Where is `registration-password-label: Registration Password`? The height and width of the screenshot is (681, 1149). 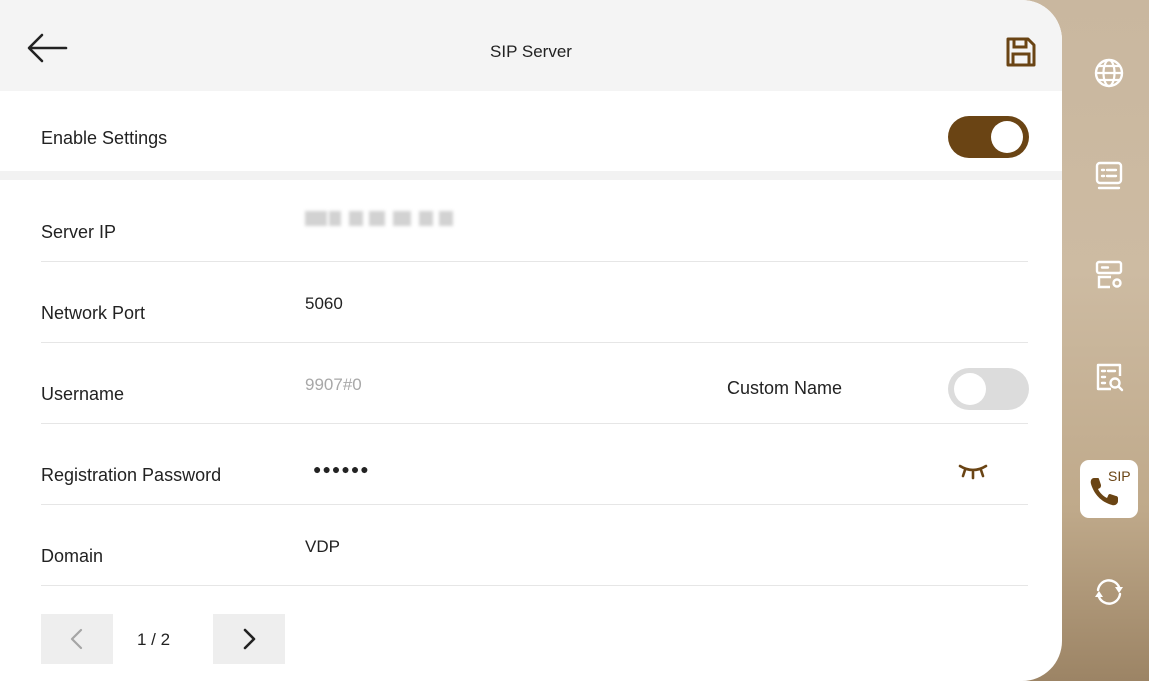 registration-password-label: Registration Password is located at coordinates (131, 475).